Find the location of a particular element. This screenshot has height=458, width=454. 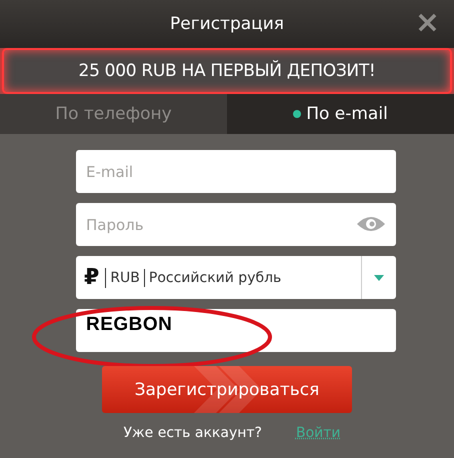

caret-icon is located at coordinates (379, 277).